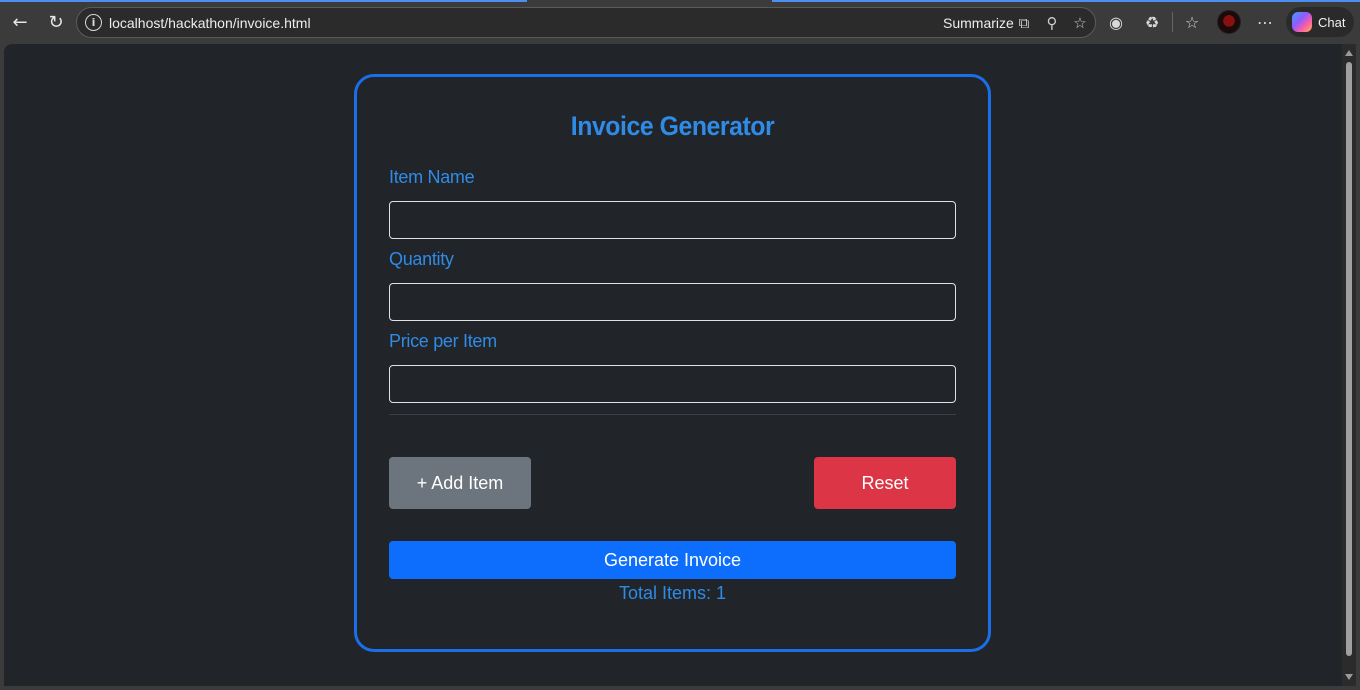 The image size is (1360, 690). Describe the element at coordinates (1172, 22) in the screenshot. I see `toolbar-divider` at that location.